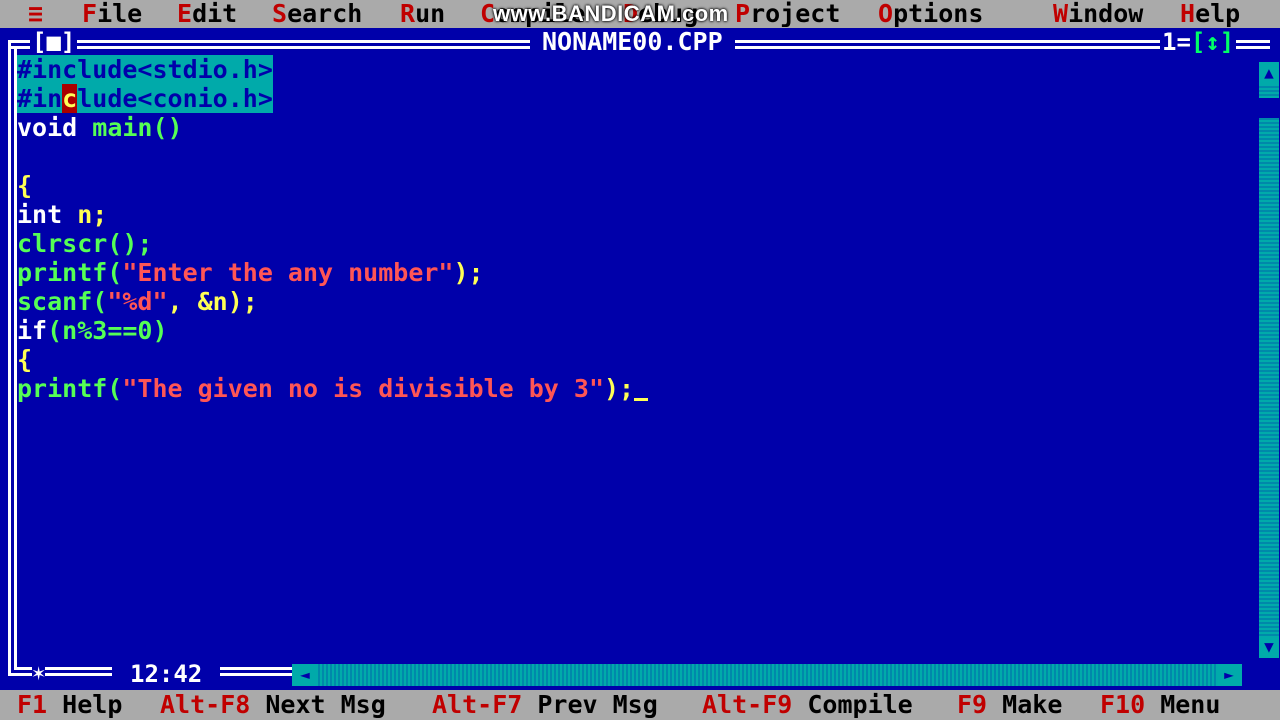 The image size is (1280, 720). I want to click on close-icon: [■], so click(54, 42).